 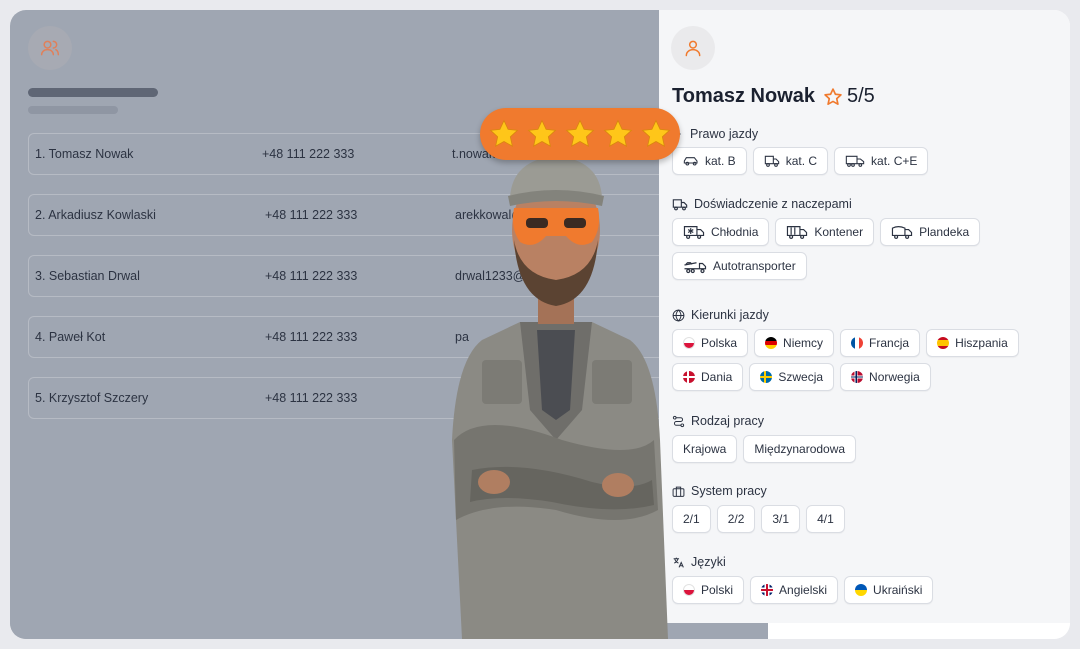 I want to click on row-name: 3. Sebastian Drwal, so click(x=87, y=276).